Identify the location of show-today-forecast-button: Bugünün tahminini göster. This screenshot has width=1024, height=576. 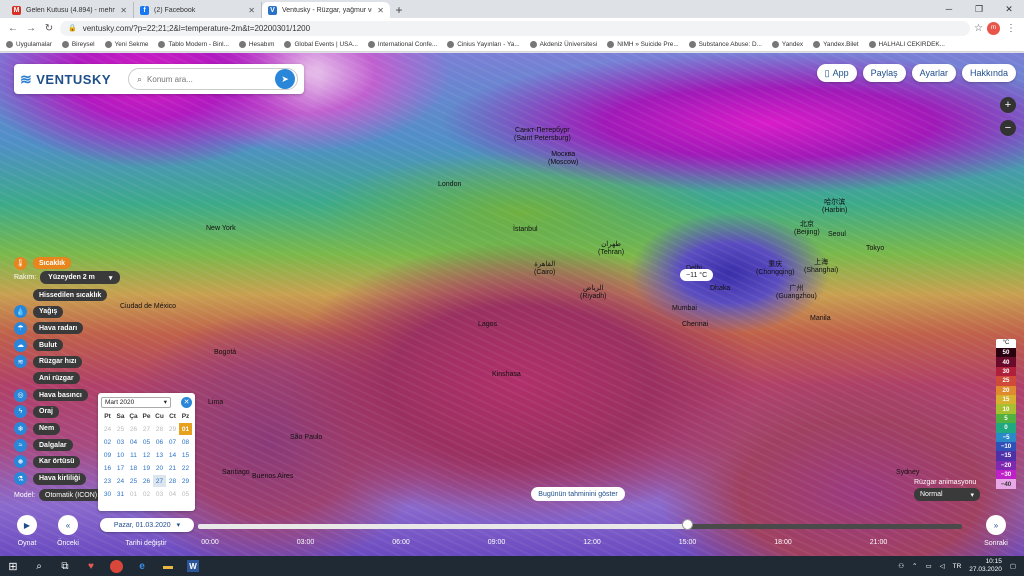
(578, 494).